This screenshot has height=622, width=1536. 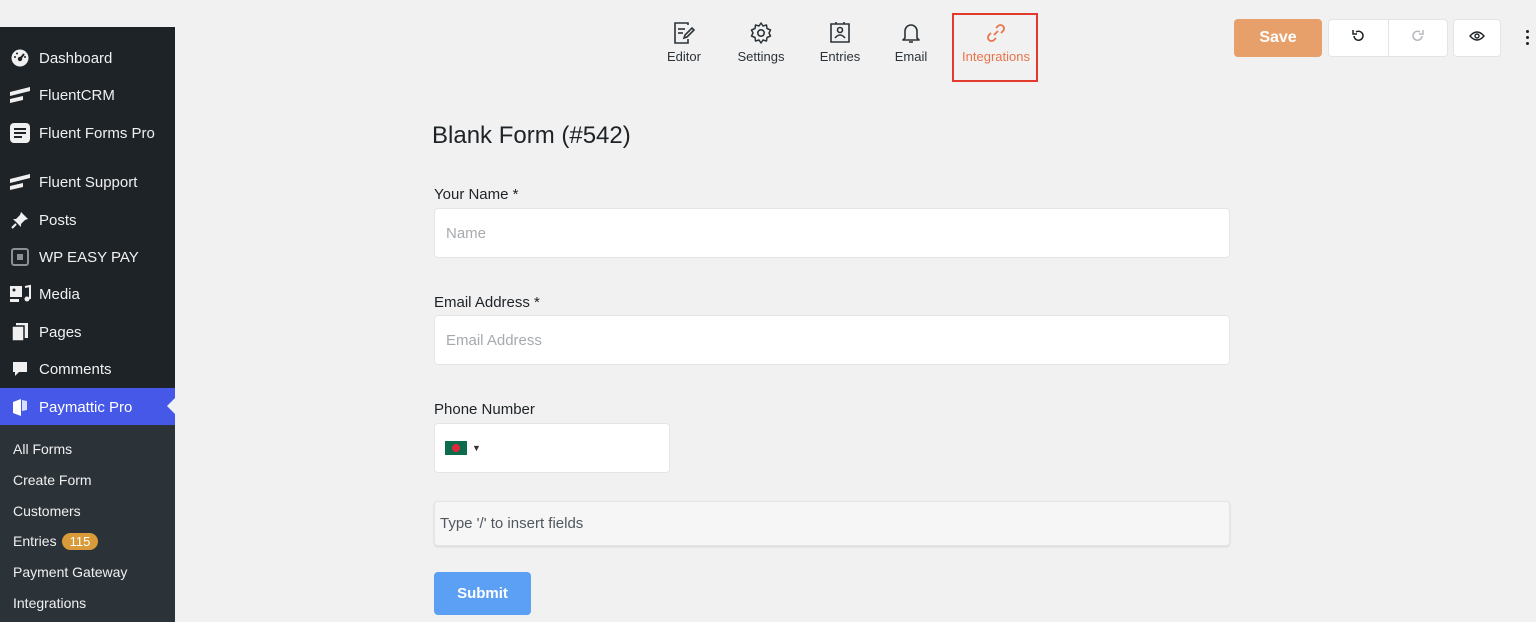 I want to click on sidebar-item-media: Media, so click(x=87, y=294).